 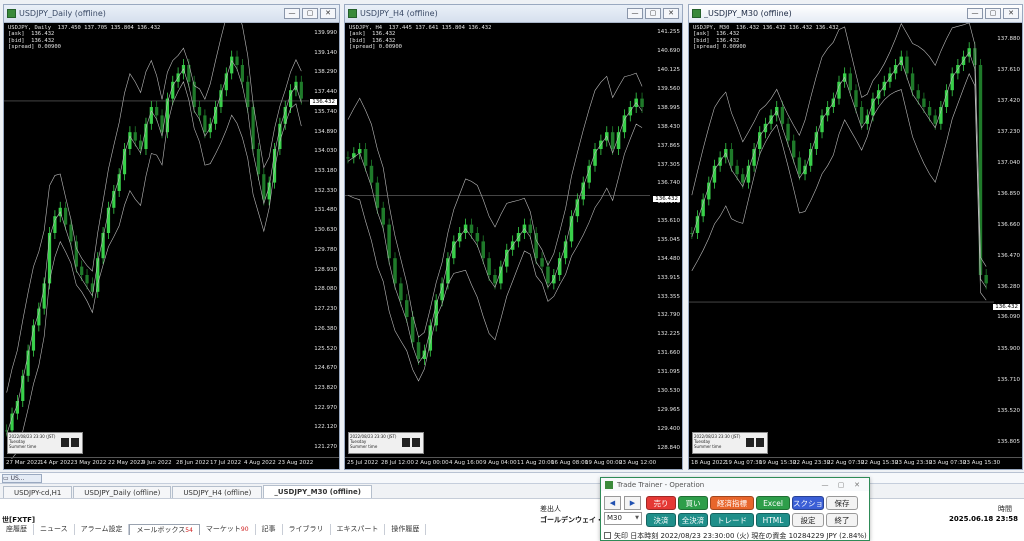 What do you see at coordinates (623, 518) in the screenshot?
I see `timeframe-select: M30 ▼` at bounding box center [623, 518].